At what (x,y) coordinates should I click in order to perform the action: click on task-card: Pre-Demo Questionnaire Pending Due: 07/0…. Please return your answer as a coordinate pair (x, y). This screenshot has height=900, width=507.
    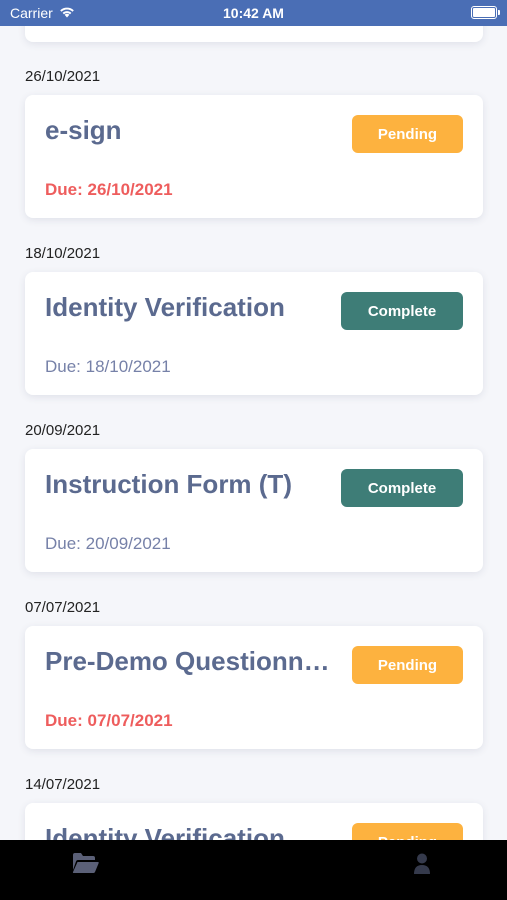
    Looking at the image, I should click on (254, 687).